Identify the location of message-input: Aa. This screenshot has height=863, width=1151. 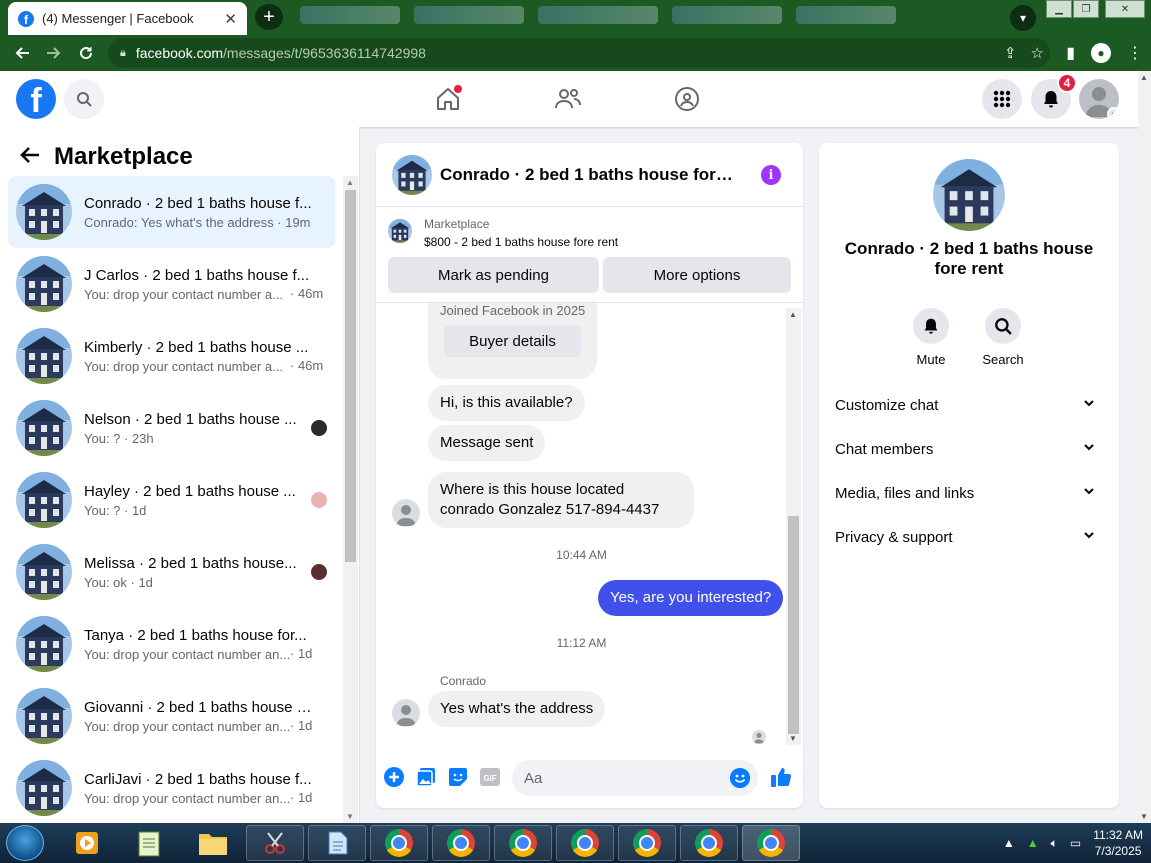
(635, 778).